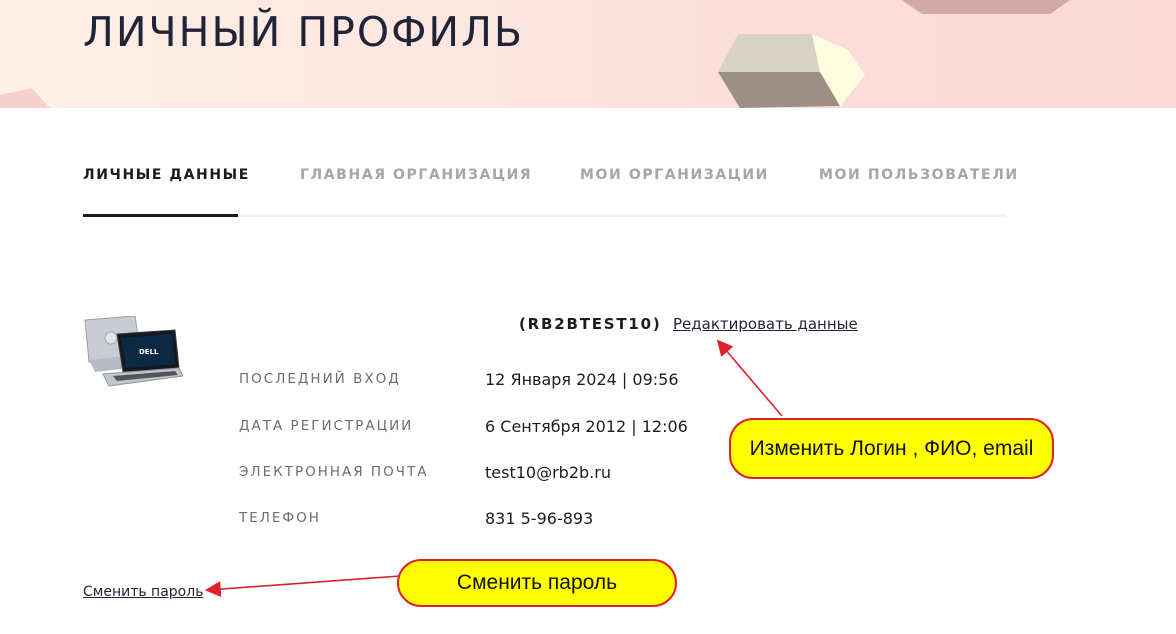 The width and height of the screenshot is (1176, 634). I want to click on email-label: ЭЛЕКТРОННАЯ ПОЧТА, so click(334, 472).